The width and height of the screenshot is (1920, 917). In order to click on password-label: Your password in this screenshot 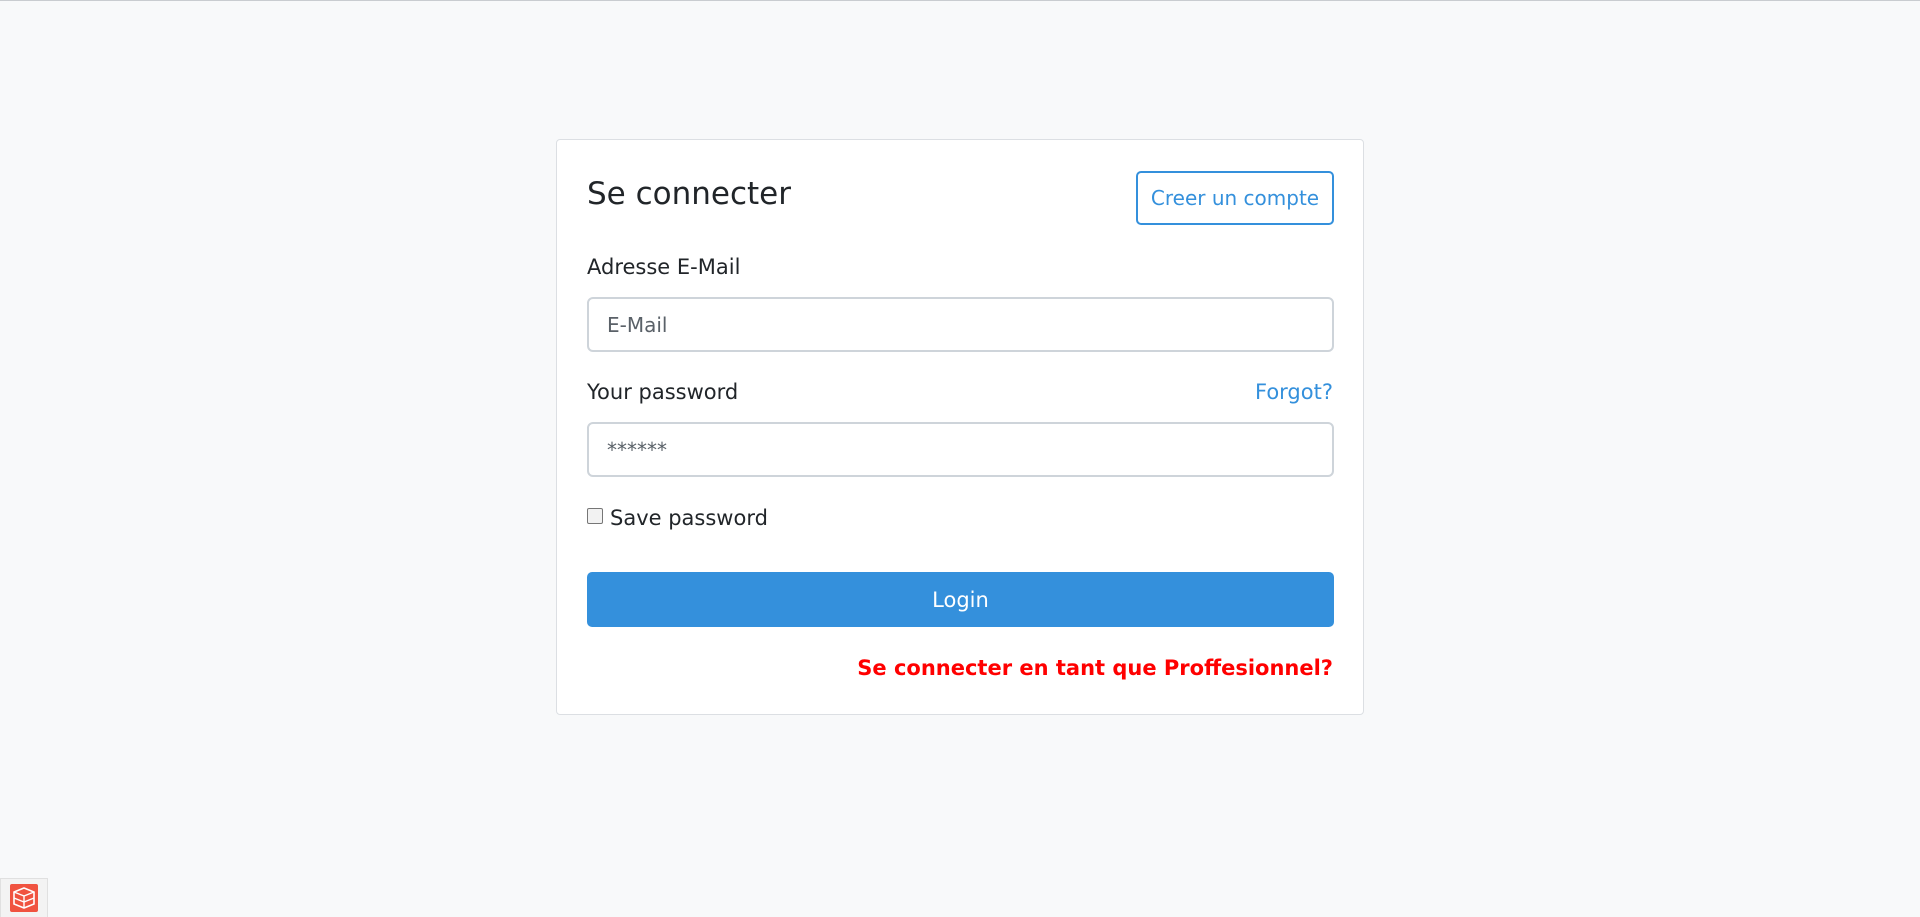, I will do `click(663, 392)`.